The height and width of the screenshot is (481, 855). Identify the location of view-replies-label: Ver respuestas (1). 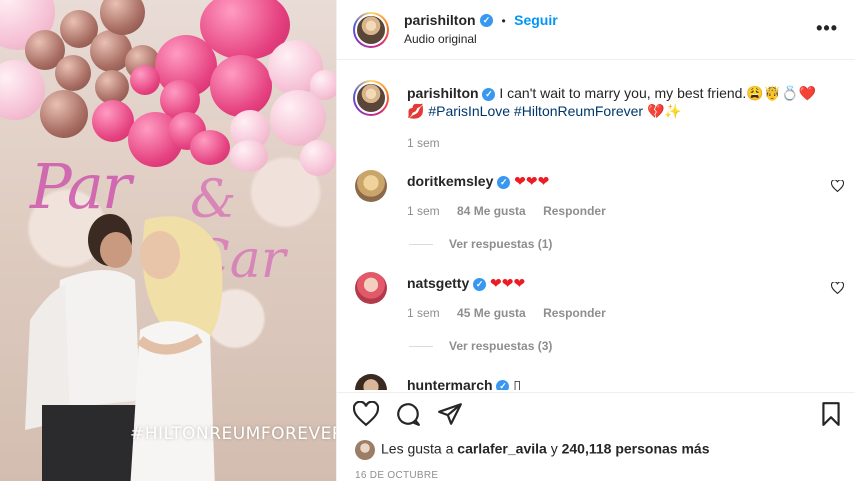
(501, 244).